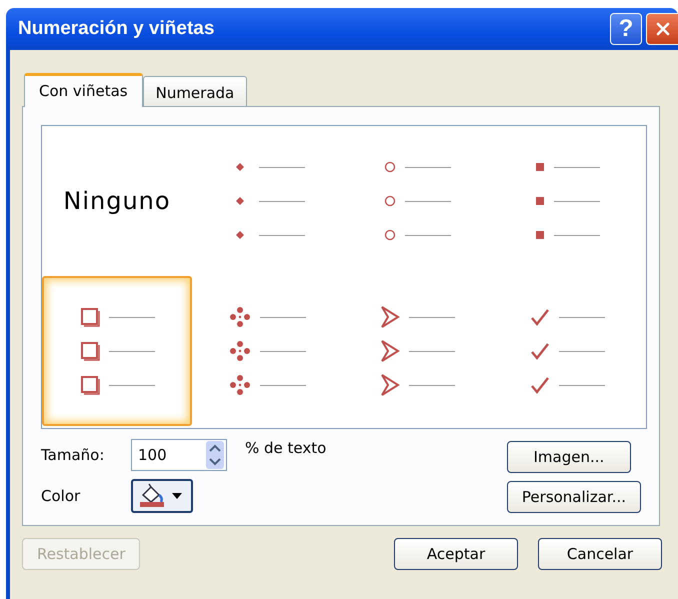 This screenshot has height=599, width=678. I want to click on dialog-button: Cancelar, so click(600, 554).